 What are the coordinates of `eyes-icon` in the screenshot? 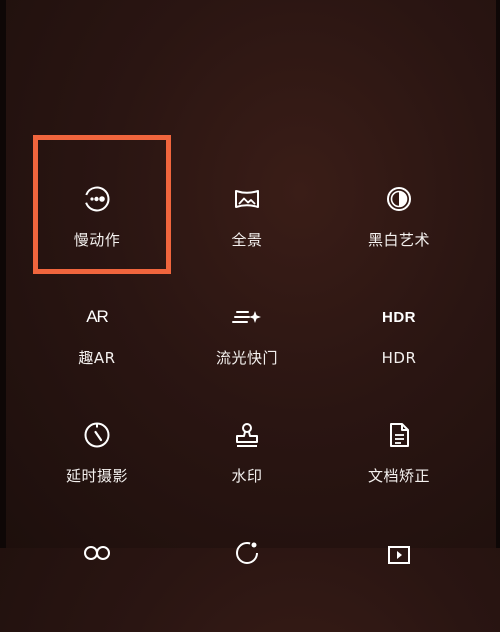 It's located at (97, 553).